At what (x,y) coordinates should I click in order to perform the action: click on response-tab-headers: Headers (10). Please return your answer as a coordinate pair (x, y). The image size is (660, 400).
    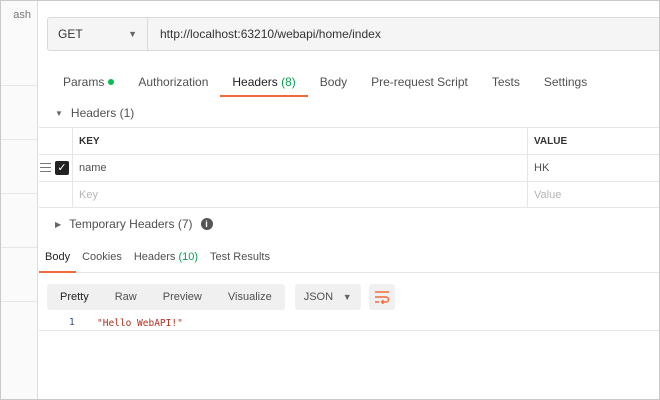
    Looking at the image, I should click on (166, 257).